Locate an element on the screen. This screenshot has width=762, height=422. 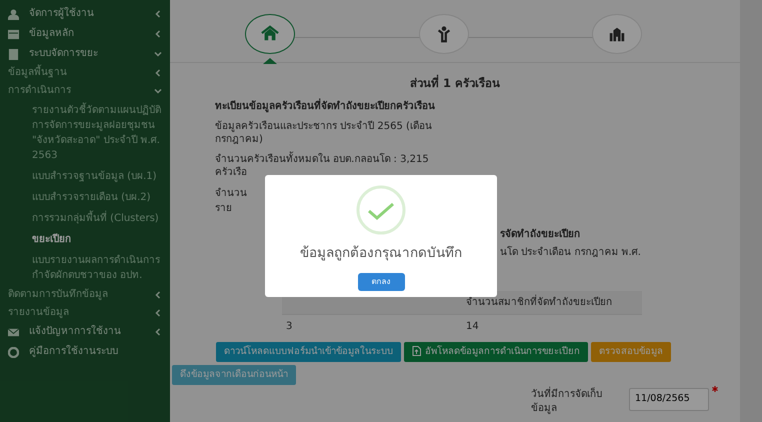
envelope-icon is located at coordinates (13, 332).